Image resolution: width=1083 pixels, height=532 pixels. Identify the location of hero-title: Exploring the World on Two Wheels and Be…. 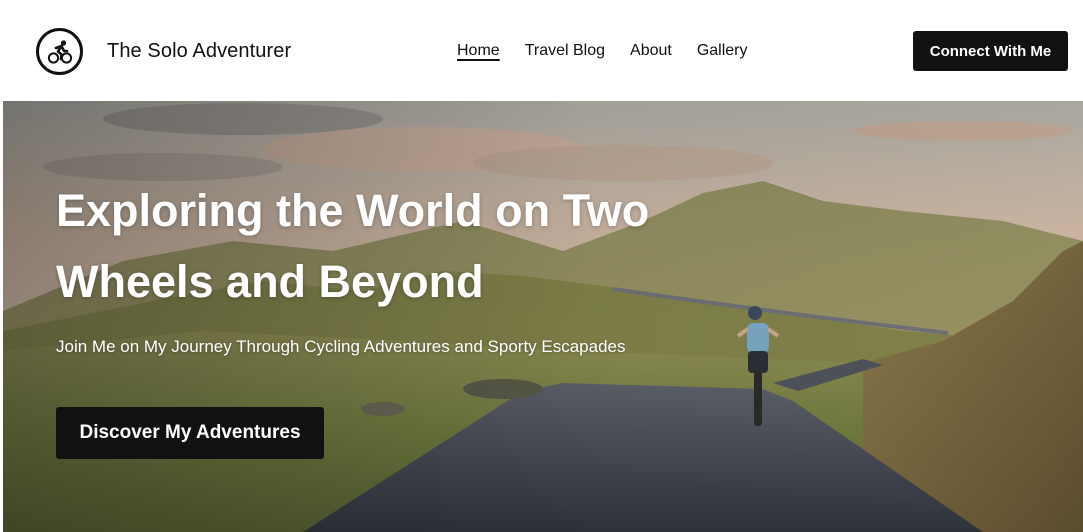
(353, 246).